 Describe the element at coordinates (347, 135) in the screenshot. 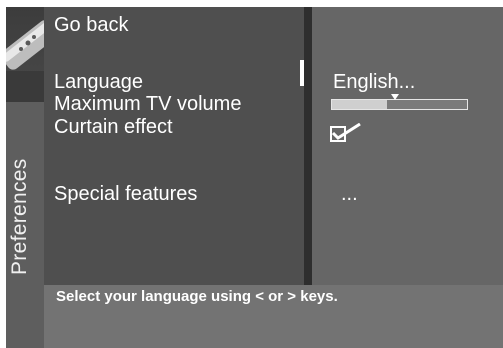

I see `curtain-effect-checkbox` at that location.